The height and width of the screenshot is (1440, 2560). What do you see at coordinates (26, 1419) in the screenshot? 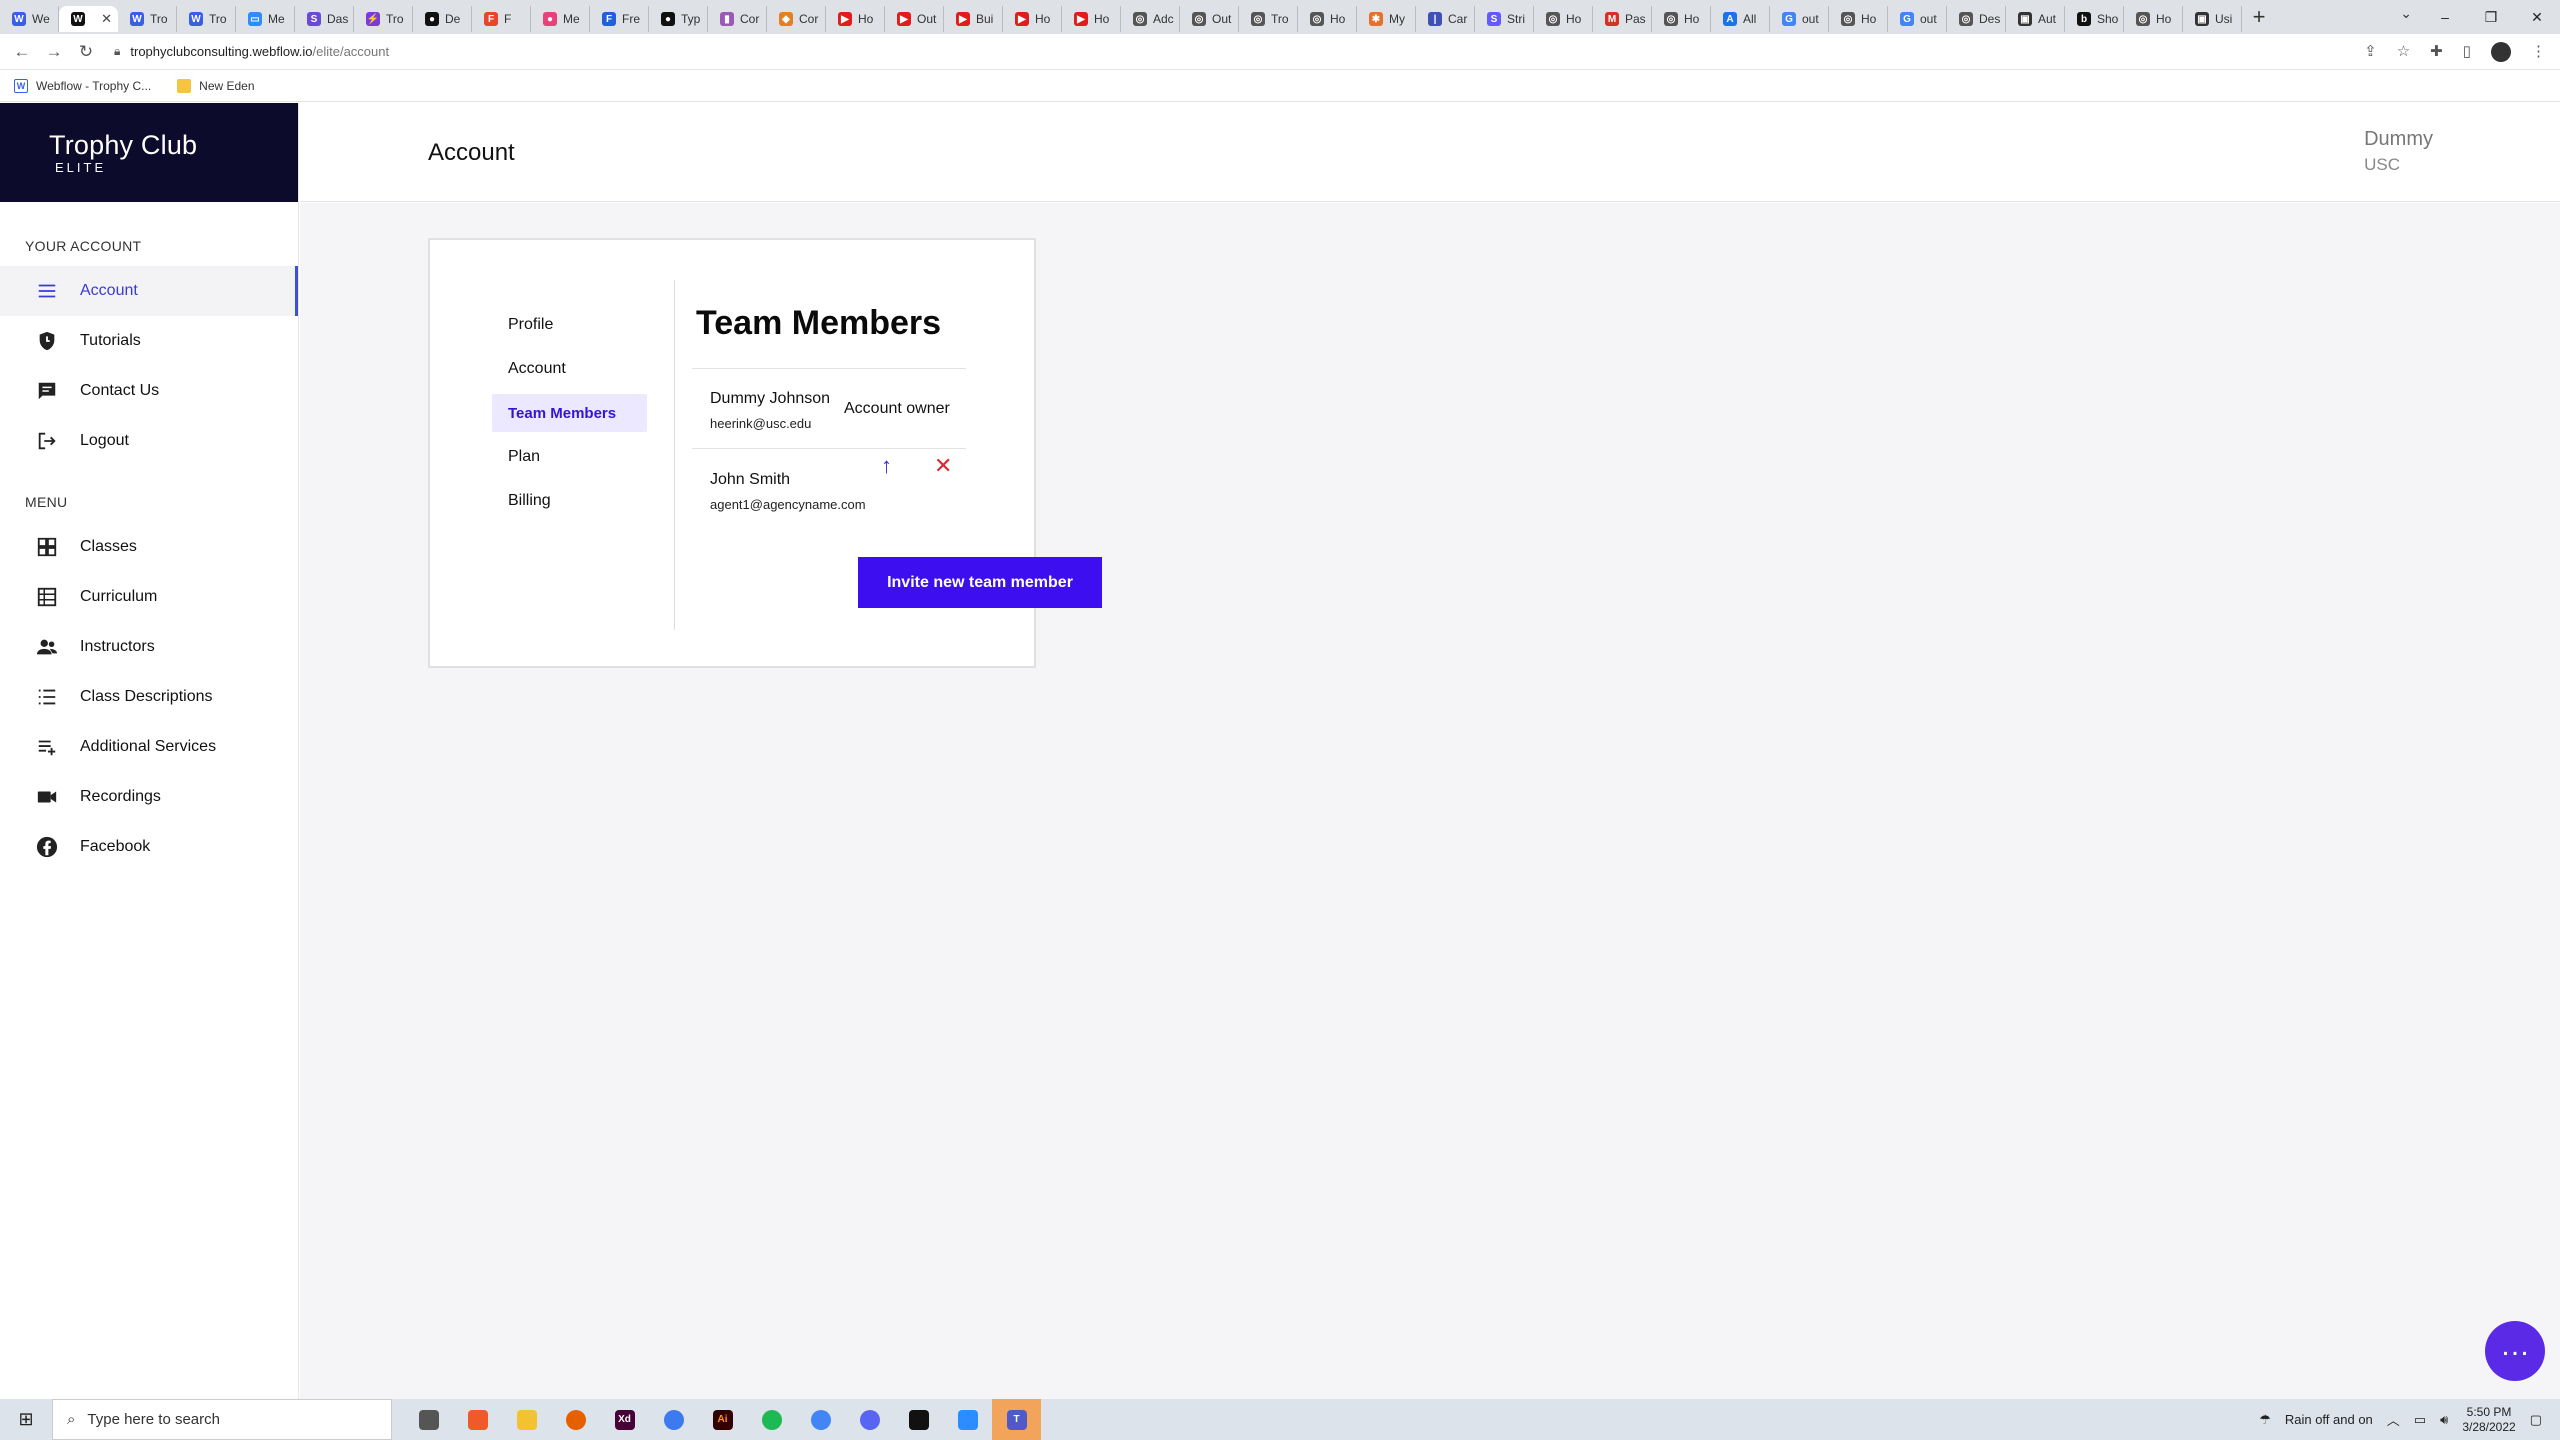
I see `windows-start-icon: ⊞` at bounding box center [26, 1419].